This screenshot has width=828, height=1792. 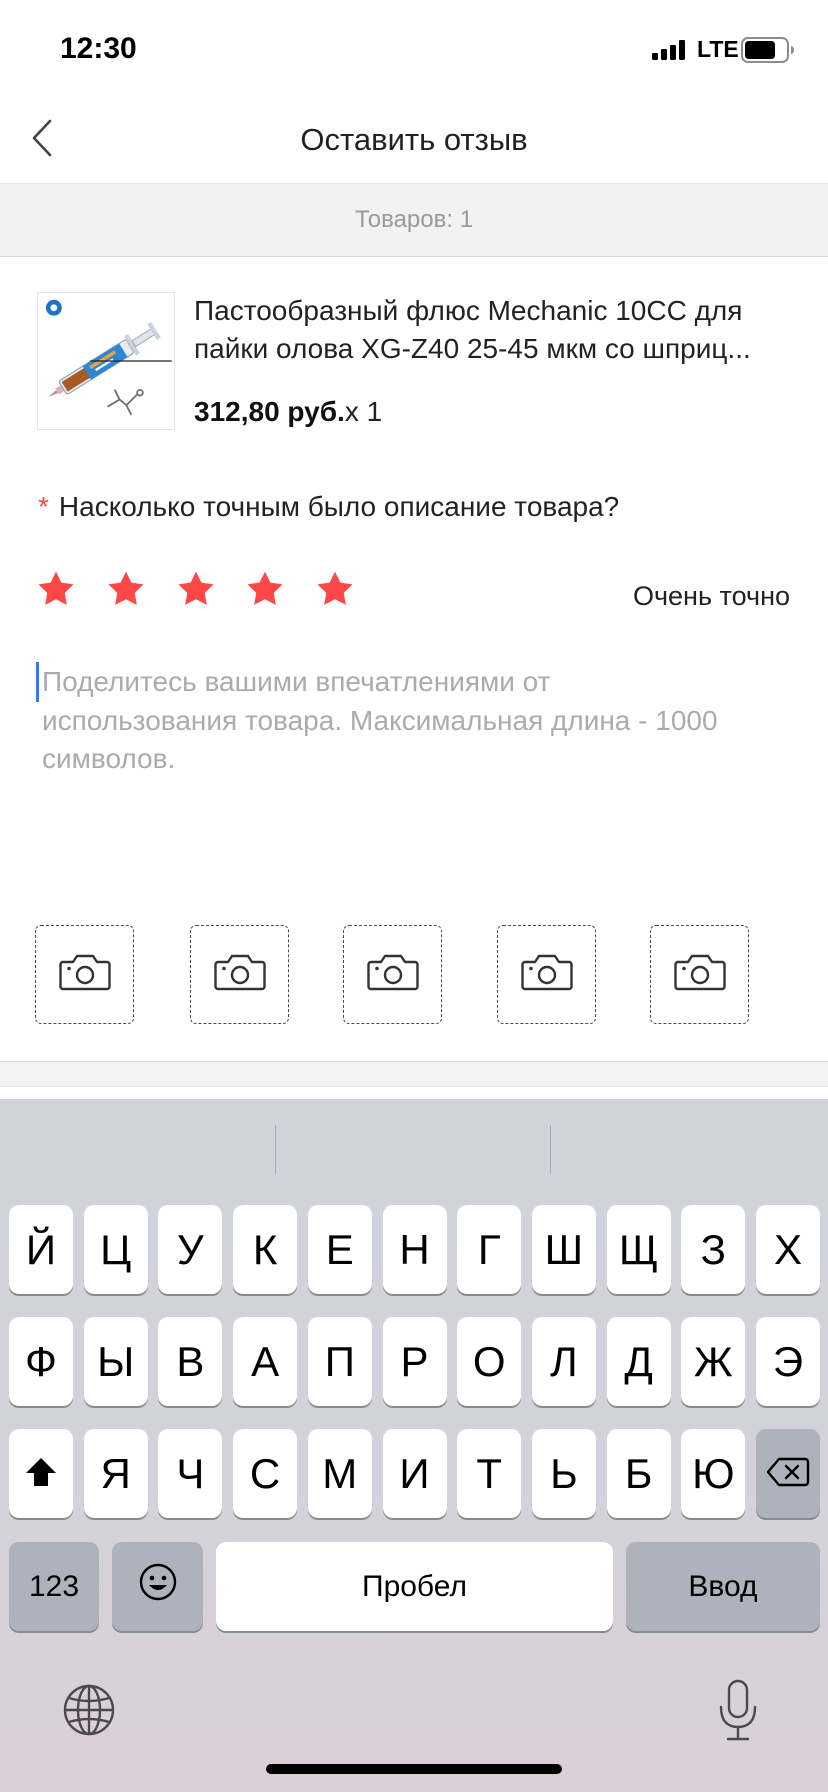 What do you see at coordinates (414, 1769) in the screenshot?
I see `home-indicator` at bounding box center [414, 1769].